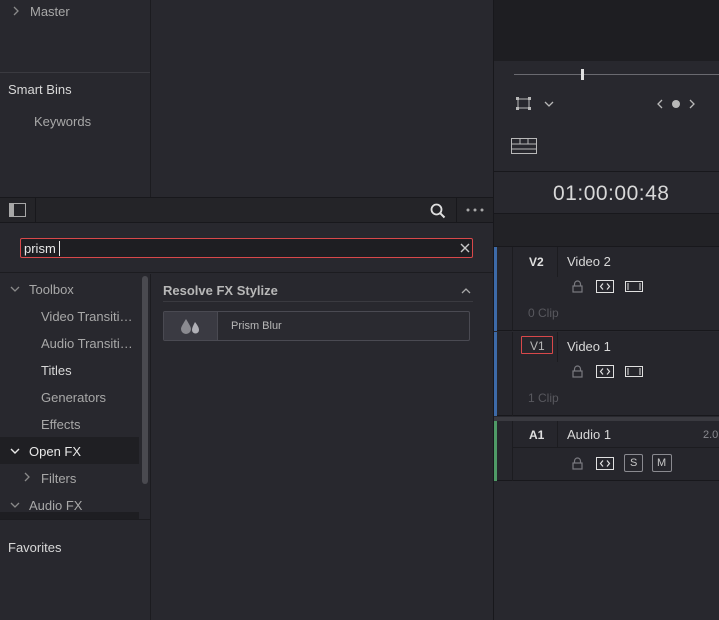 This screenshot has height=620, width=719. What do you see at coordinates (145, 380) in the screenshot?
I see `tree-scrollbar` at bounding box center [145, 380].